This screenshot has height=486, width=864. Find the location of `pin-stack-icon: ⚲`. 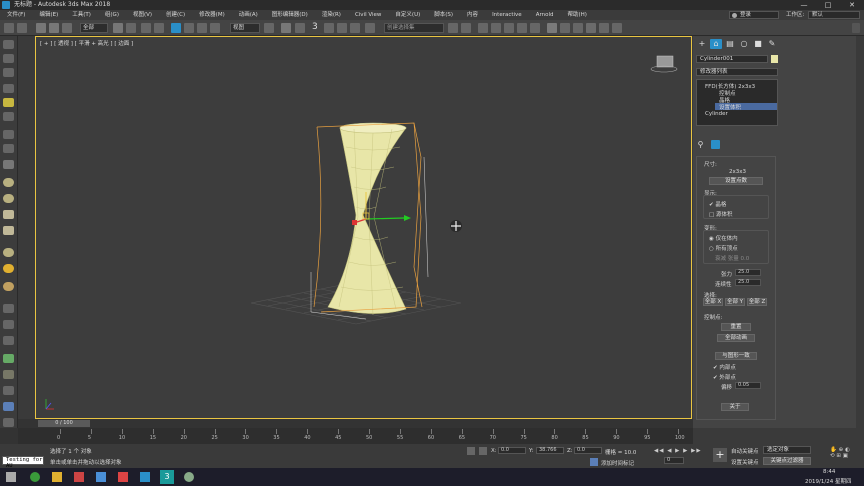

pin-stack-icon: ⚲ is located at coordinates (700, 144).